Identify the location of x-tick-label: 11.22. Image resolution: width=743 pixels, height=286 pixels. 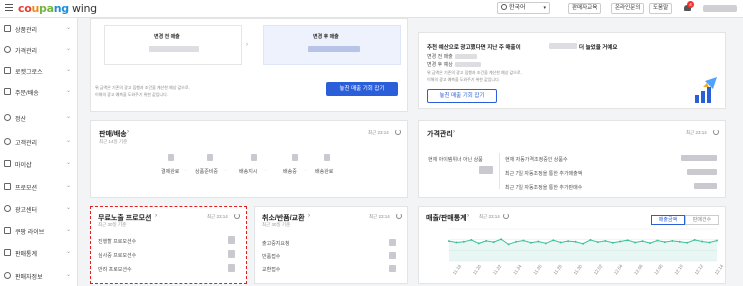
(497, 269).